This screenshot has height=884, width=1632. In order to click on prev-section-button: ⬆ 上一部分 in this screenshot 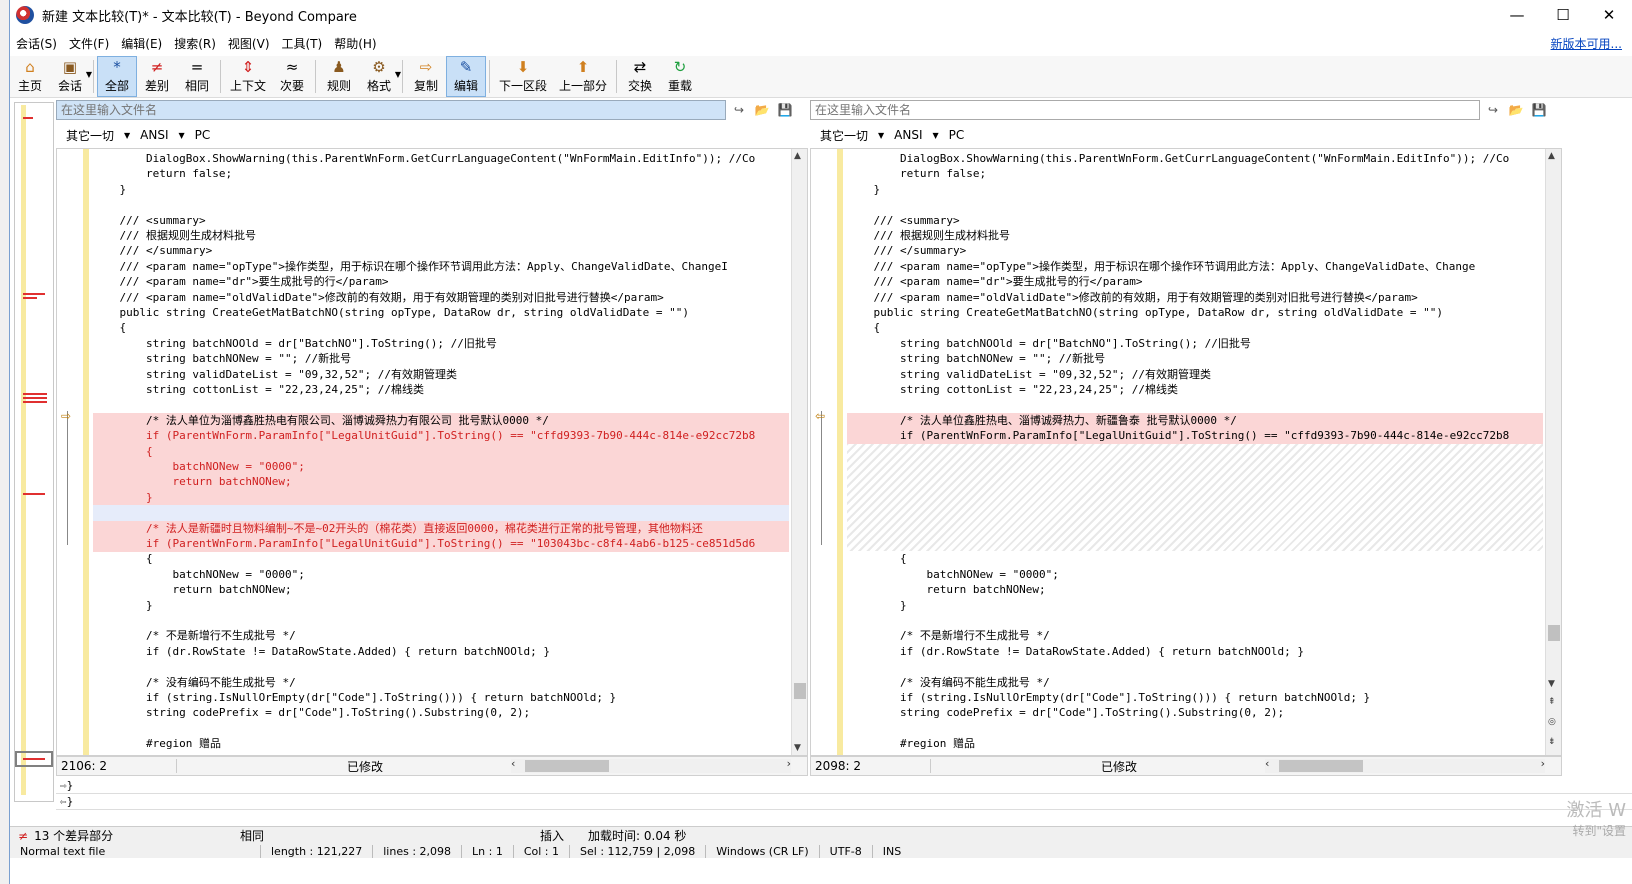, I will do `click(583, 76)`.